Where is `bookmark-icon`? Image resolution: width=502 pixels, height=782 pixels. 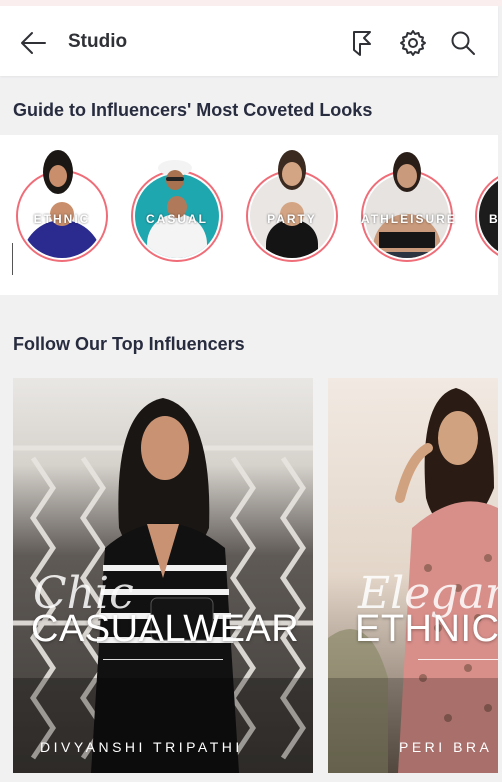
bookmark-icon is located at coordinates (362, 43).